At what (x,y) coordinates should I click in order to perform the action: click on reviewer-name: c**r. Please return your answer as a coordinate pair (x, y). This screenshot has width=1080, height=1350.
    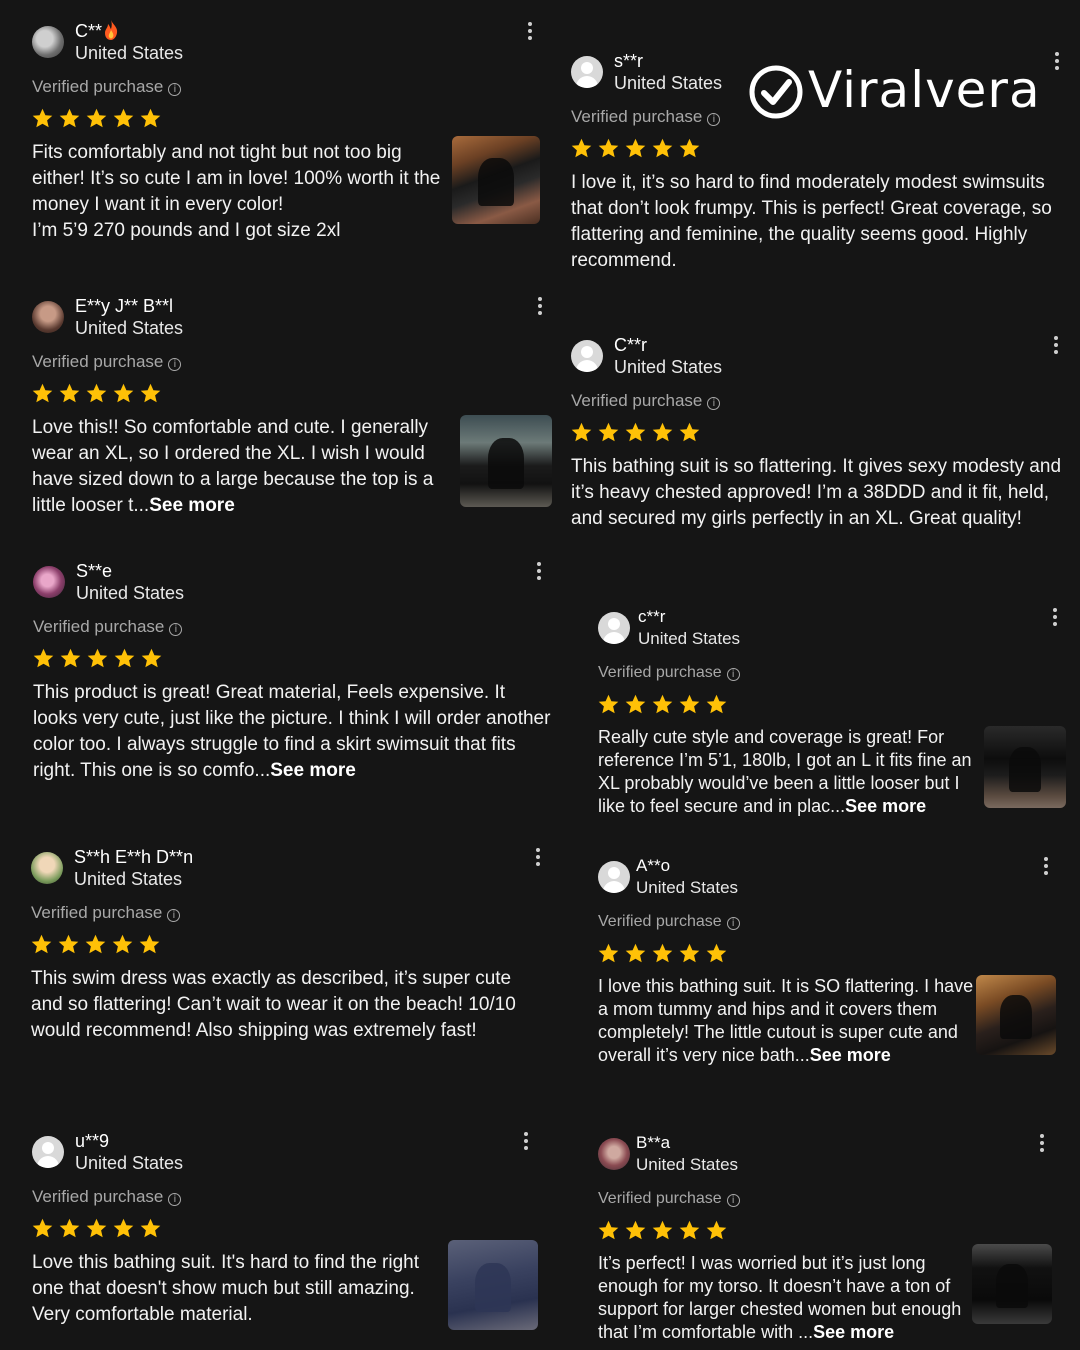
    Looking at the image, I should click on (652, 616).